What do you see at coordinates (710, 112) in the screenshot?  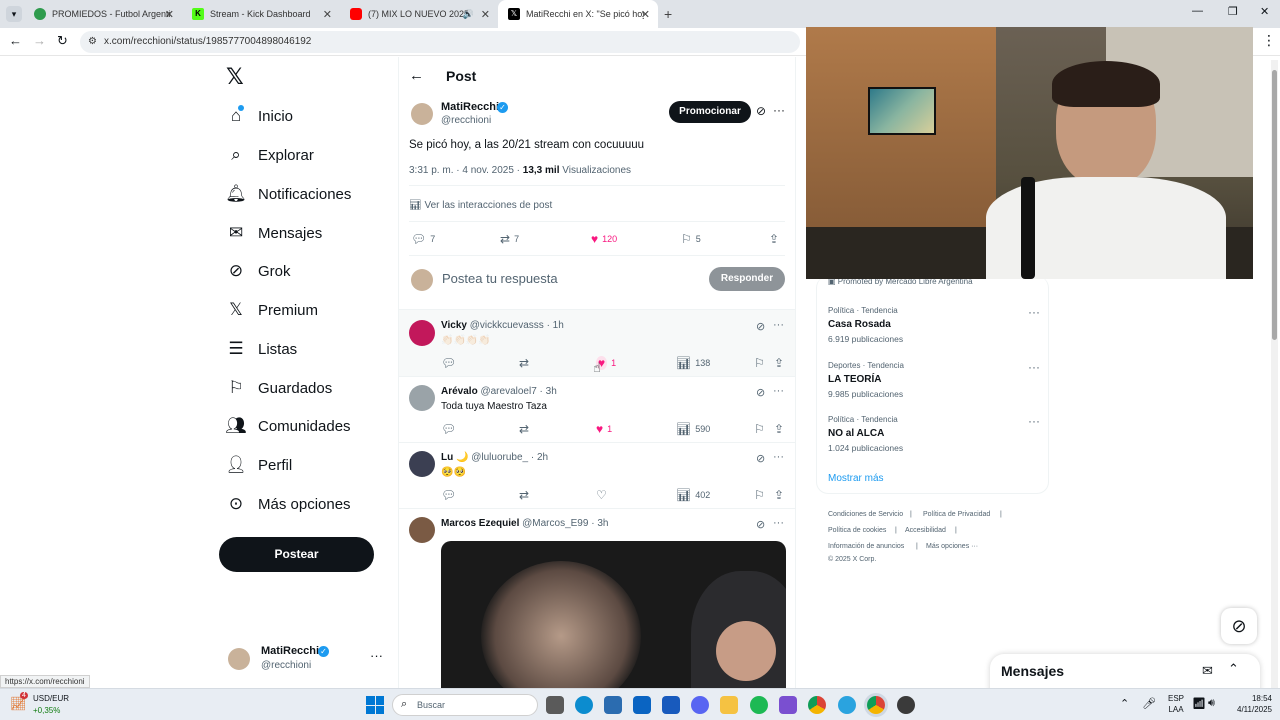 I see `promote-button: Promocionar` at bounding box center [710, 112].